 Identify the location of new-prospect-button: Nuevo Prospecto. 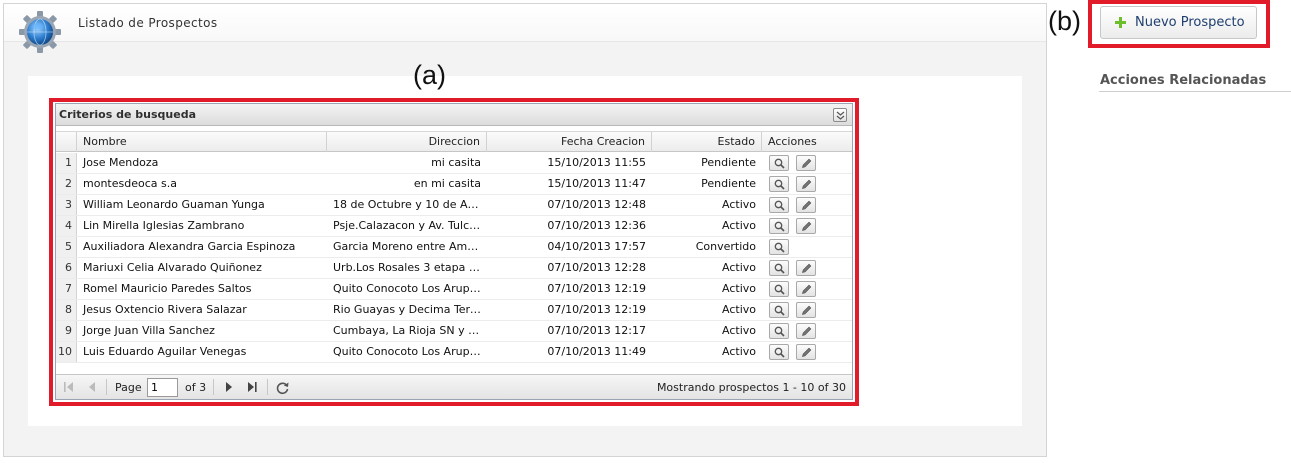
(1178, 22).